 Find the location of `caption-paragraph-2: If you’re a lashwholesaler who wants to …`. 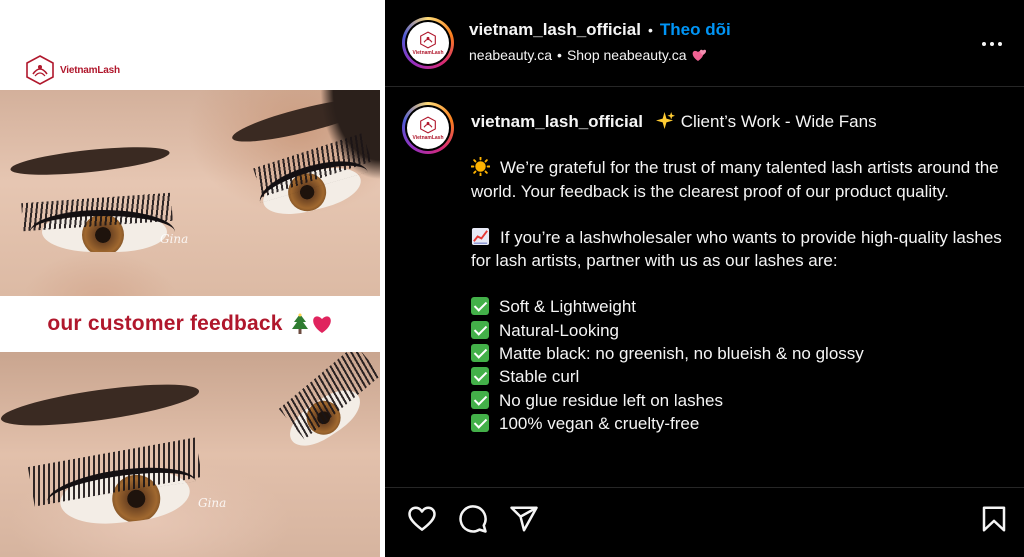

caption-paragraph-2: If you’re a lashwholesaler who wants to … is located at coordinates (741, 249).